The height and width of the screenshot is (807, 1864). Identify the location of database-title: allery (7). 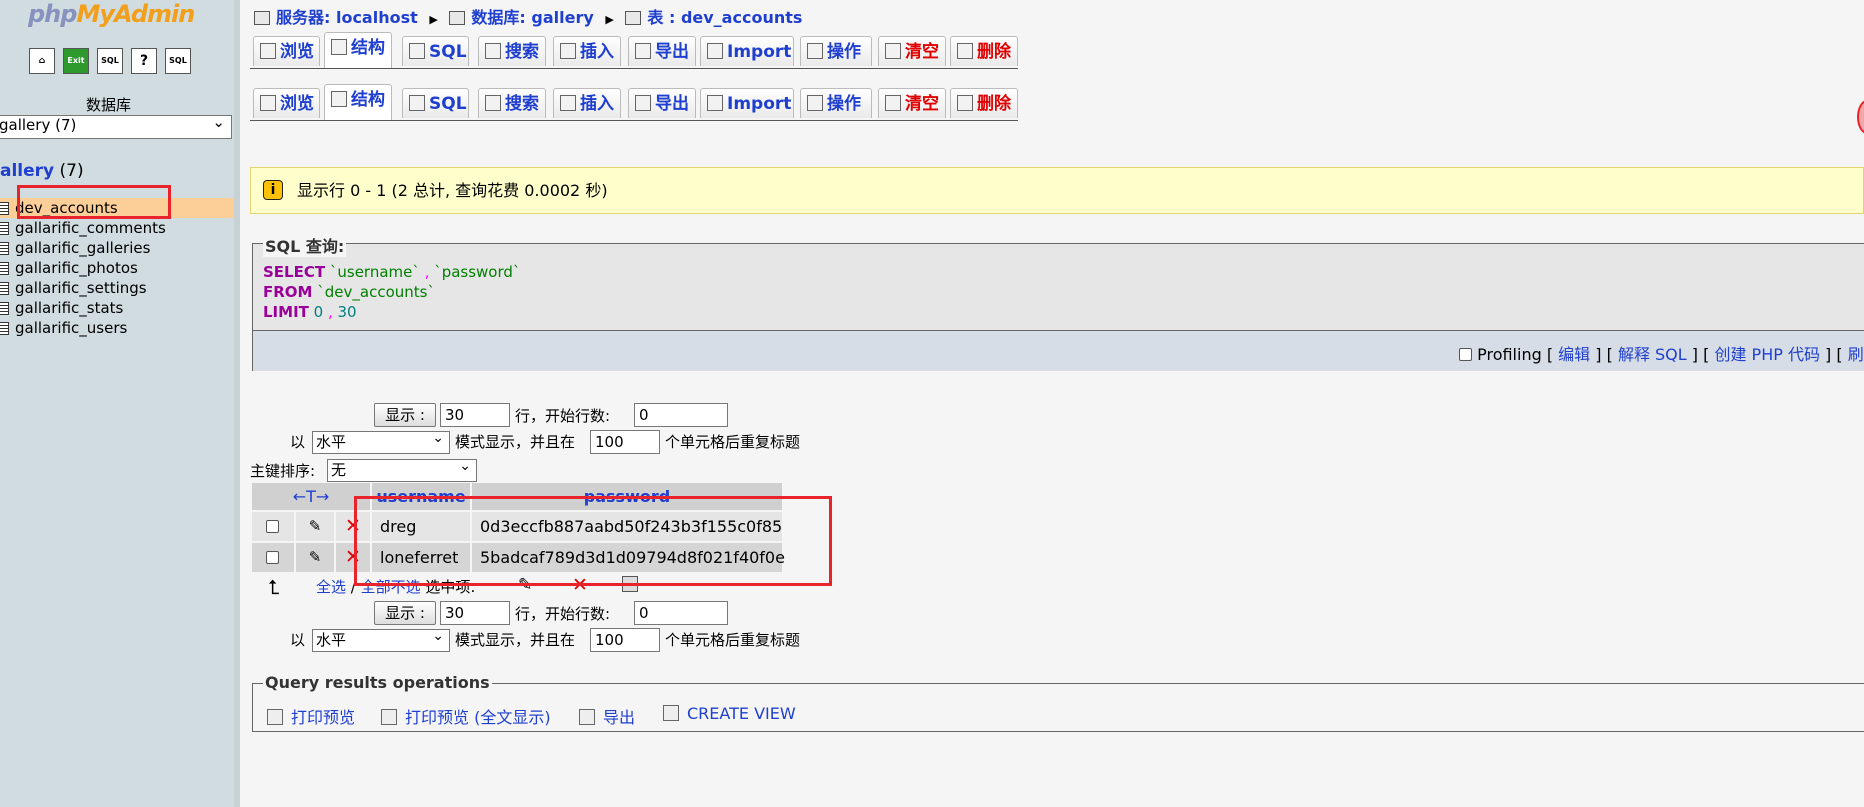
(42, 171).